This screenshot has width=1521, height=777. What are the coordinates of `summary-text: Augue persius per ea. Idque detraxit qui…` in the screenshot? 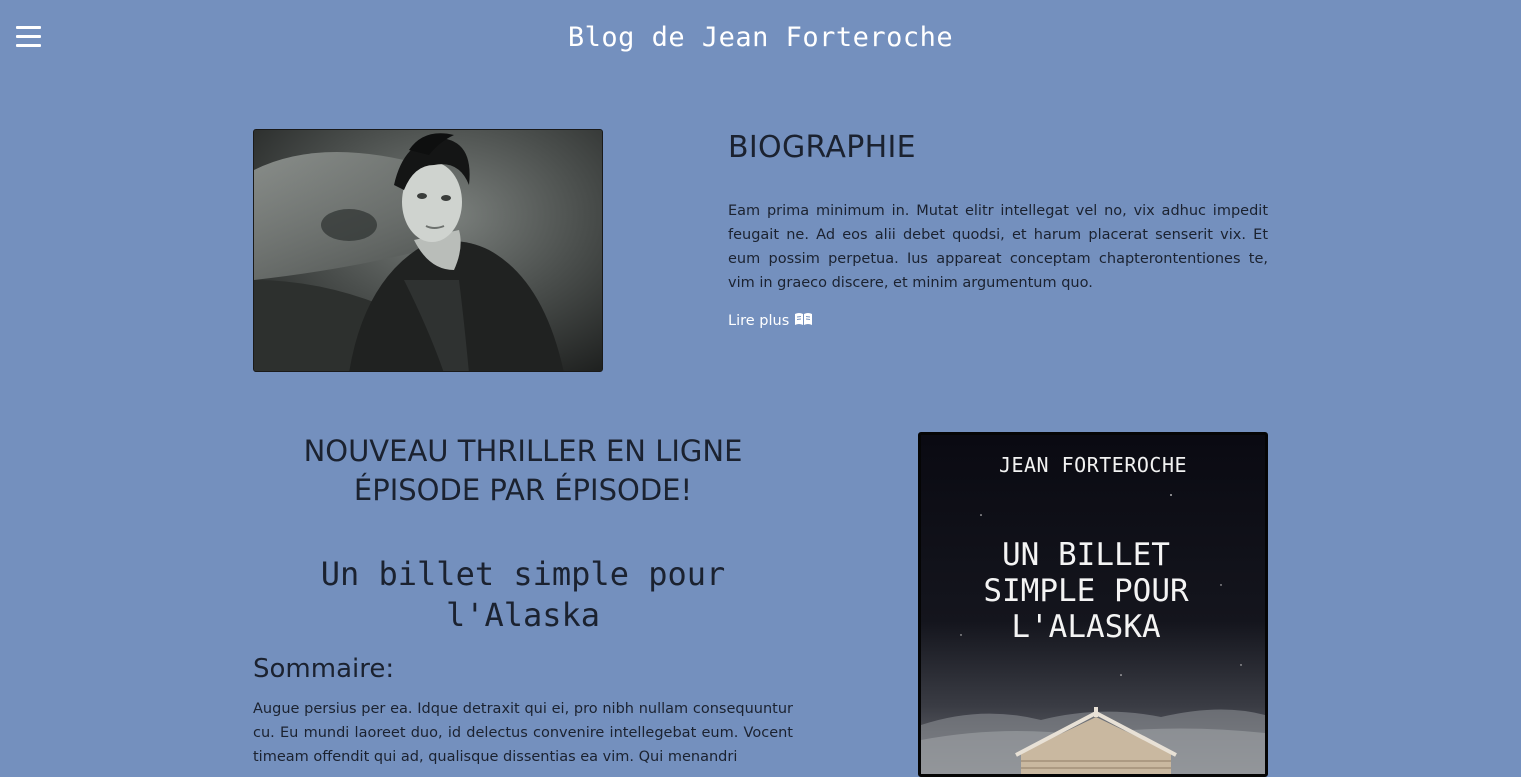 It's located at (523, 733).